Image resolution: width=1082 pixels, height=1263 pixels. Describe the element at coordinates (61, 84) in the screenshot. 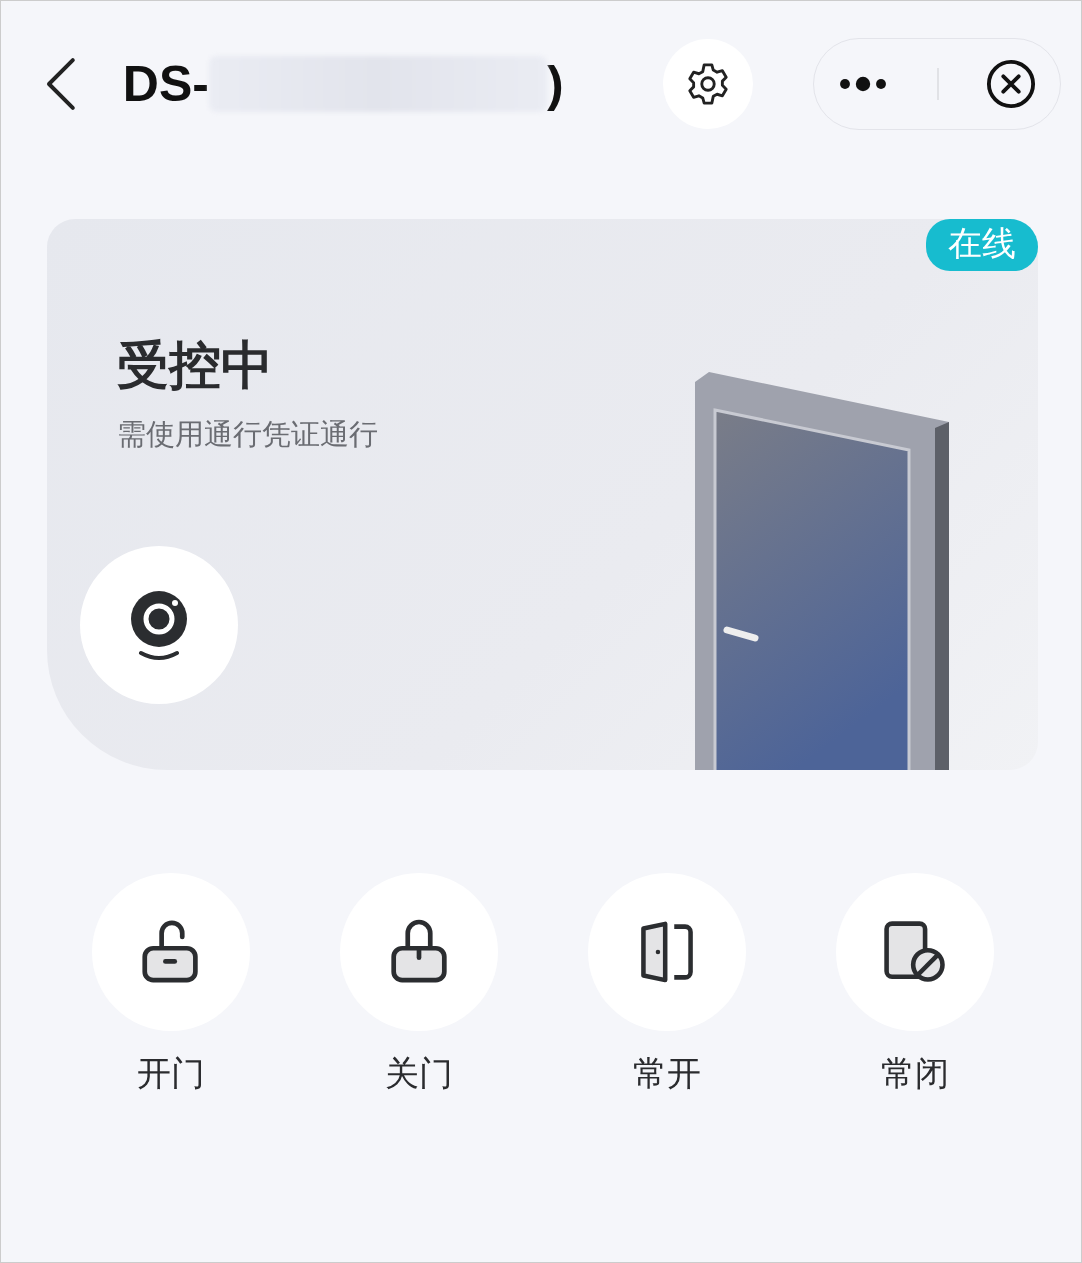

I see `back-icon` at that location.